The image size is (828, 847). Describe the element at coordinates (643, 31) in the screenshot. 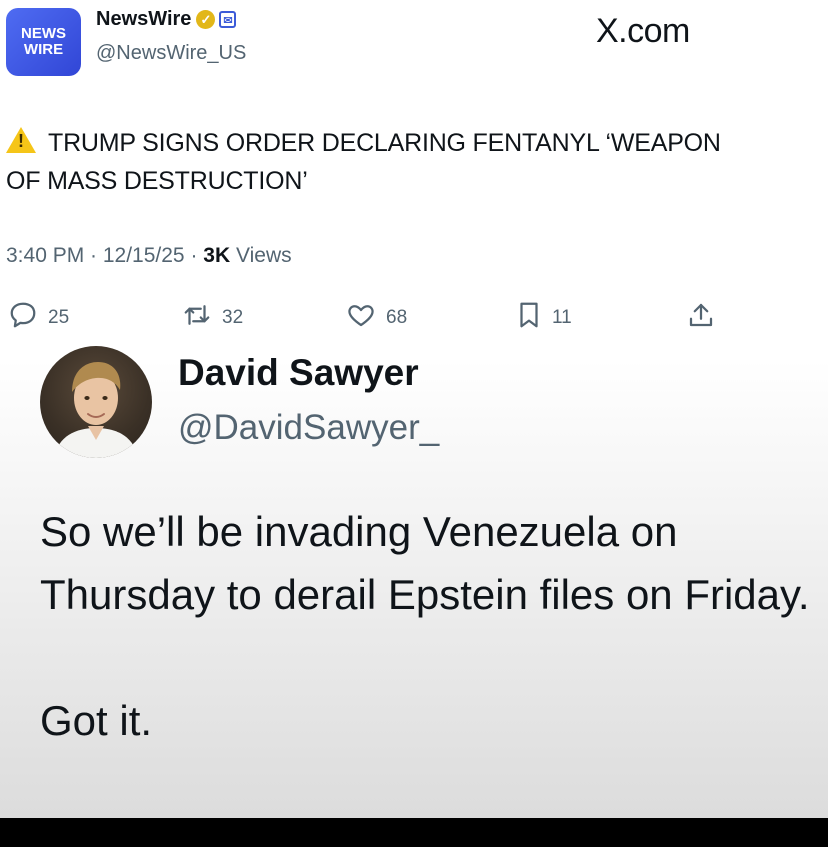

I see `site-label: X.com` at that location.